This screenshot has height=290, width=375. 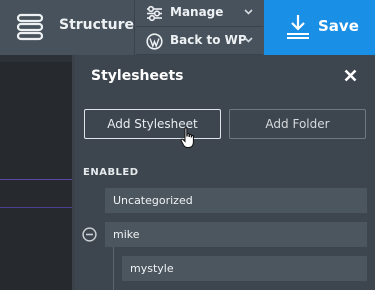 I want to click on section-enabled-label: ENABLED, so click(x=111, y=172).